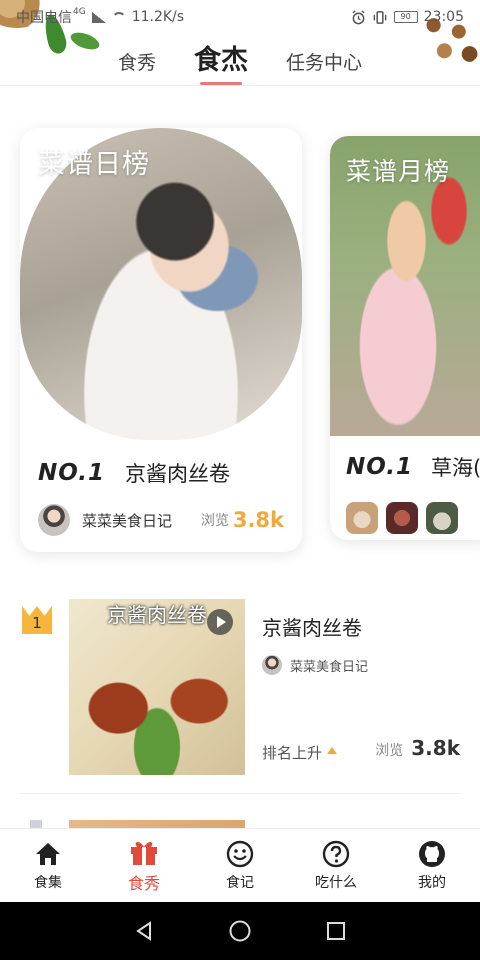  Describe the element at coordinates (94, 164) in the screenshot. I see `daily-ranking-label: 菜谱日榜` at that location.